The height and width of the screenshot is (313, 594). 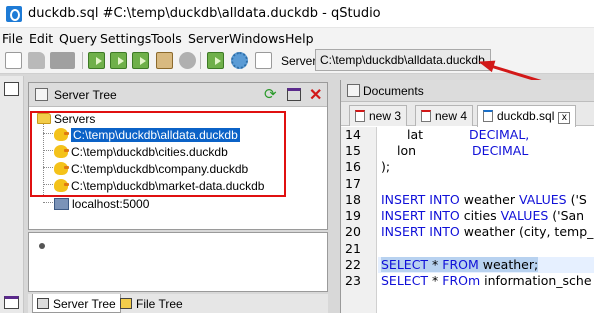 What do you see at coordinates (178, 262) in the screenshot?
I see `lower-panel` at bounding box center [178, 262].